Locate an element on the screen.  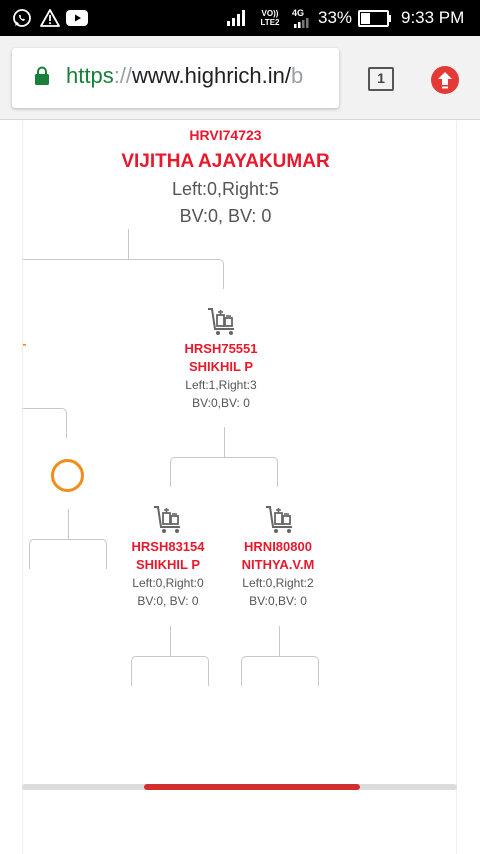
member-bv: BV:0, BV: 0 is located at coordinates (168, 601).